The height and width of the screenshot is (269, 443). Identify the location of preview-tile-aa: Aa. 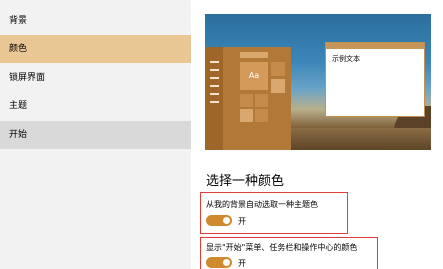
(254, 76).